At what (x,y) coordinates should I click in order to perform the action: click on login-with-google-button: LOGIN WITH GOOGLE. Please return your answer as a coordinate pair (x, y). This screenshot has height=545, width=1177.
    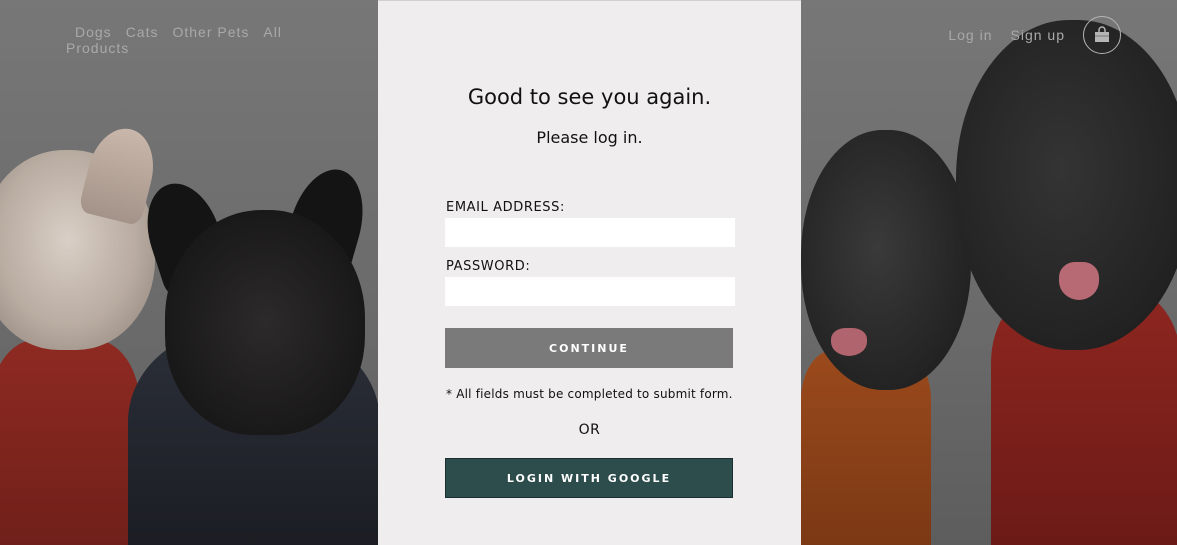
    Looking at the image, I should click on (589, 478).